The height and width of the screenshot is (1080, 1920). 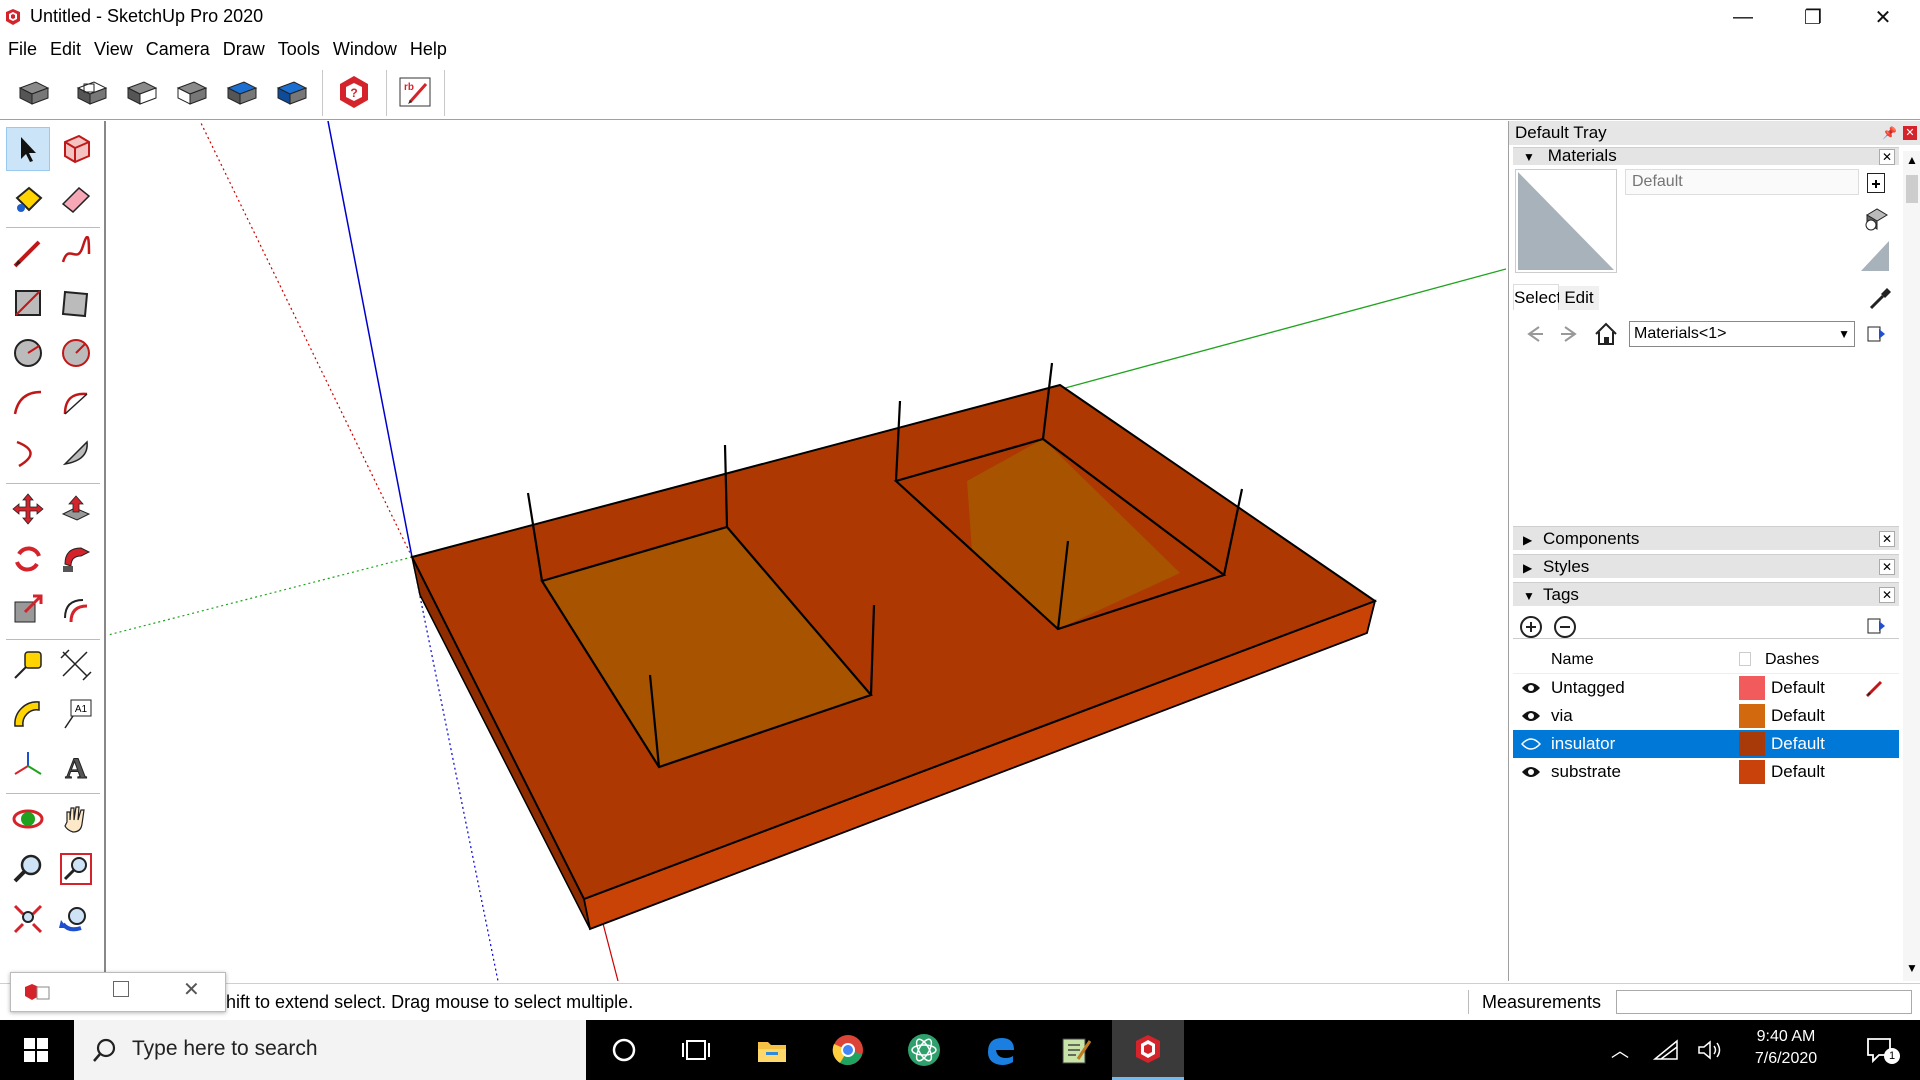 I want to click on circle-tool, so click(x=28, y=353).